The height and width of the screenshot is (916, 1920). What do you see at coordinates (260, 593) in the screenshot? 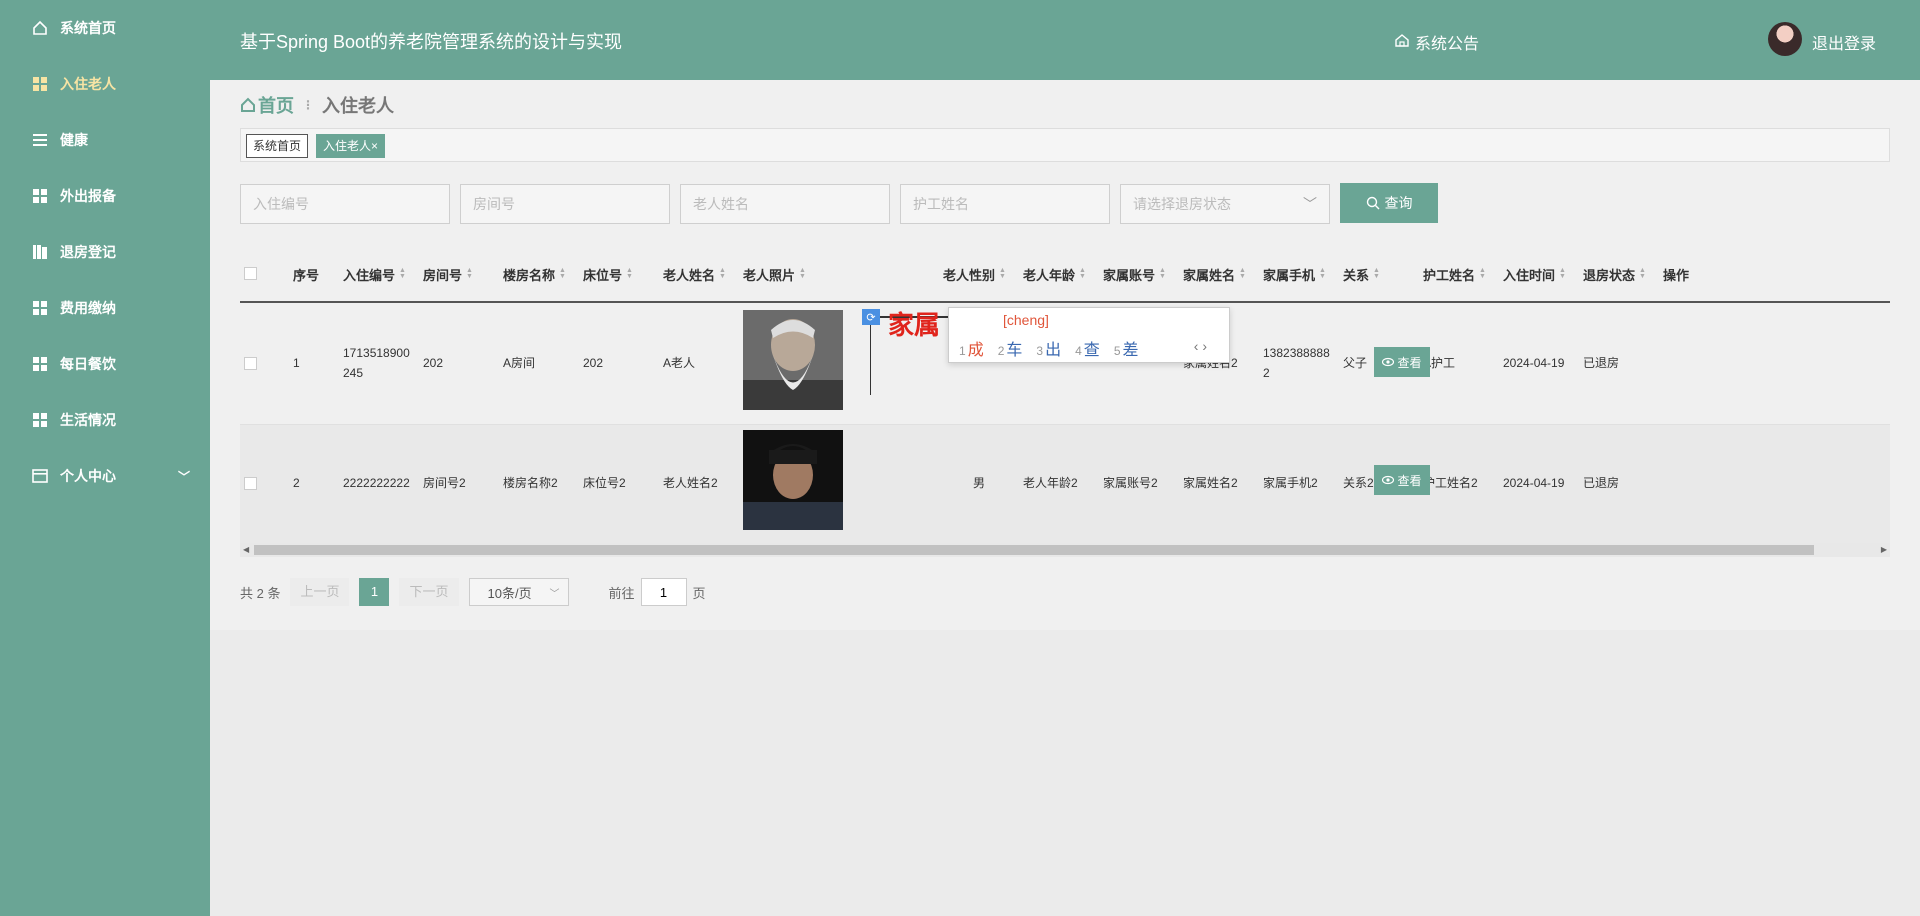
I see `total-count: 共 2 条` at bounding box center [260, 593].